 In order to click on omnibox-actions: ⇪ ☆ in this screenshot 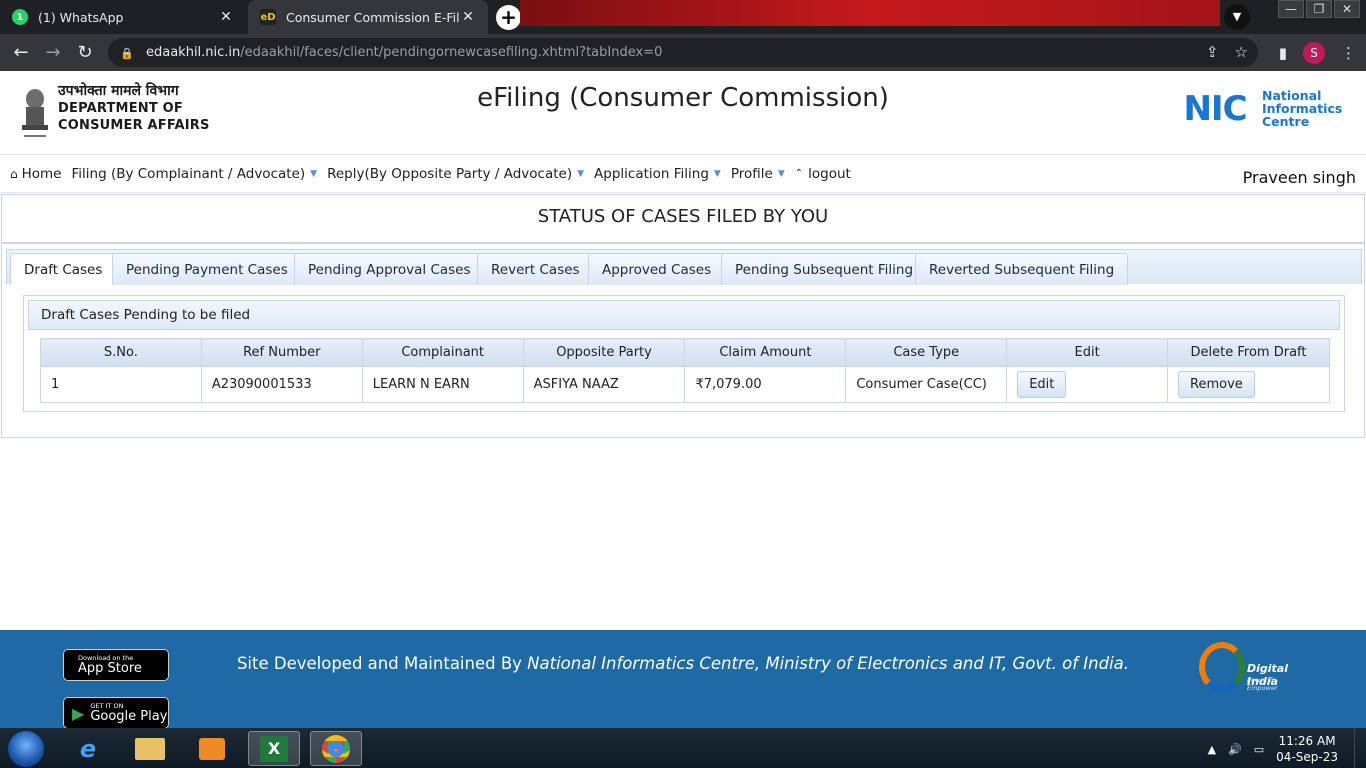, I will do `click(1227, 52)`.